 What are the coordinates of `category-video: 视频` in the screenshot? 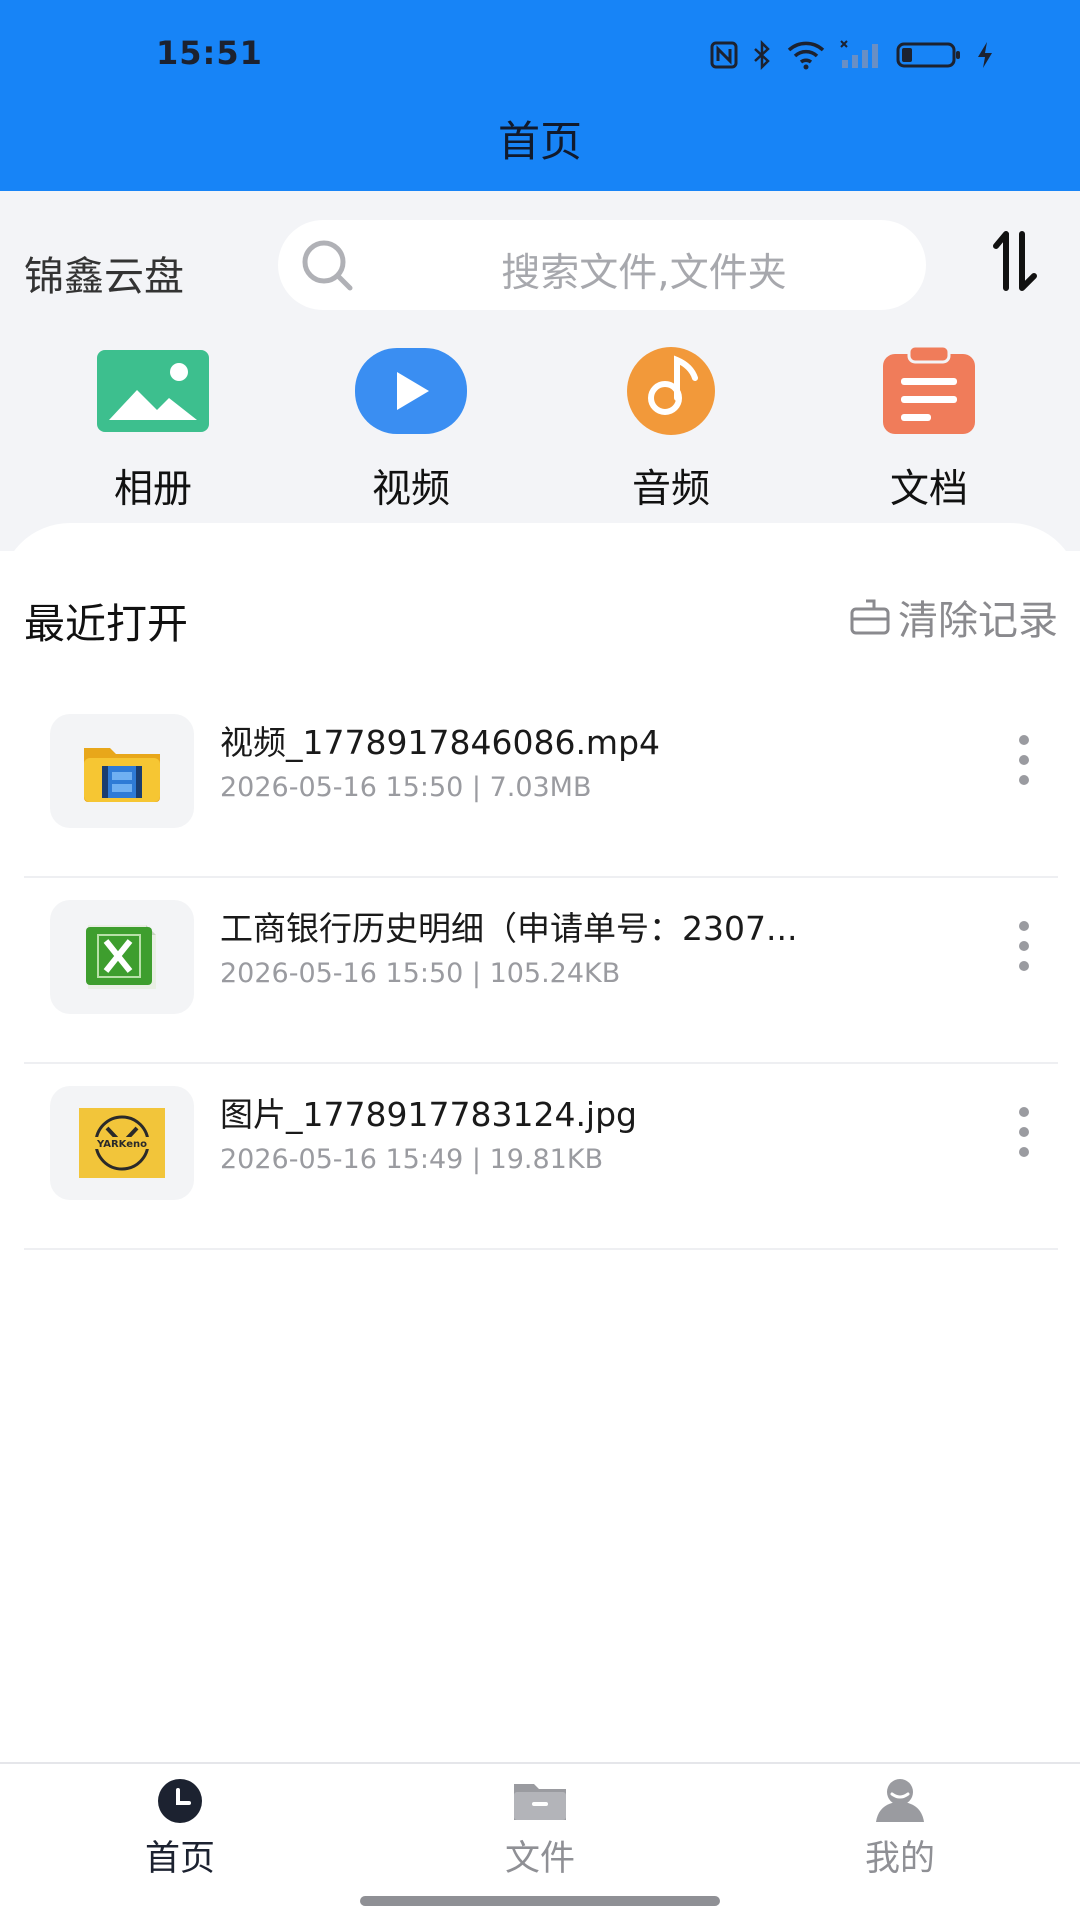 It's located at (411, 430).